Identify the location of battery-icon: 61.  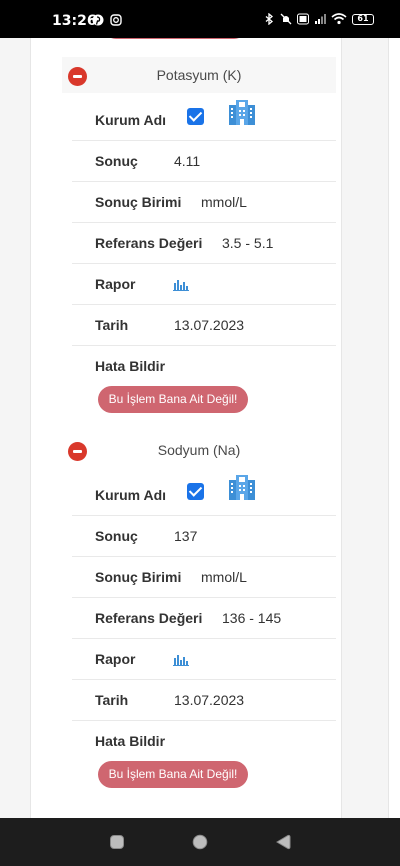
(363, 19).